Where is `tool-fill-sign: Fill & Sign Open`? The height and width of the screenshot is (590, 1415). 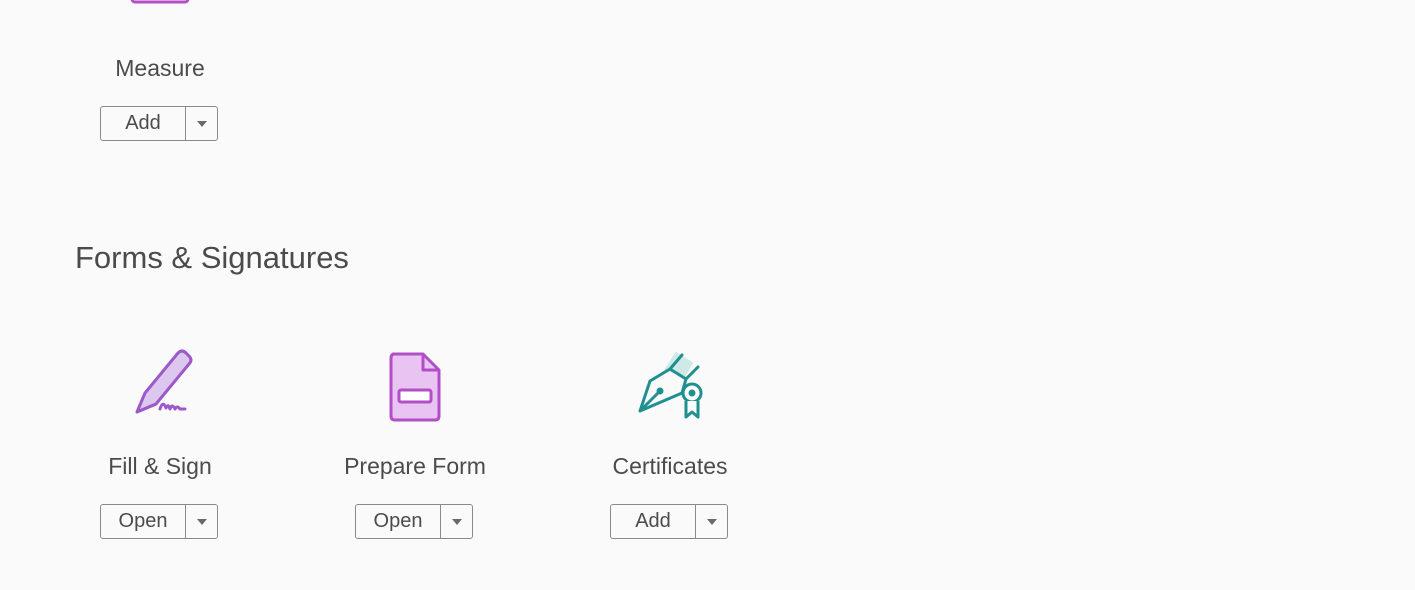
tool-fill-sign: Fill & Sign Open is located at coordinates (160, 445).